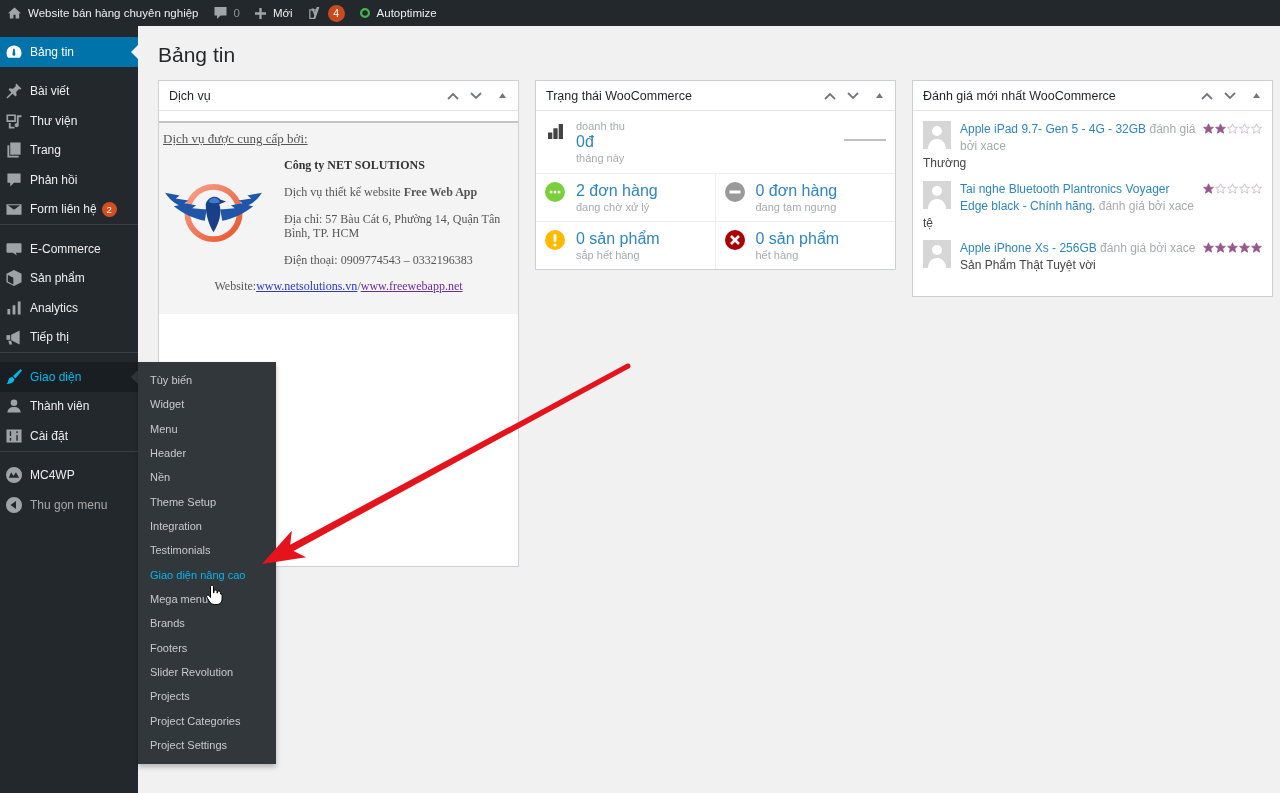 The width and height of the screenshot is (1280, 793). Describe the element at coordinates (69, 150) in the screenshot. I see `sidebar-item: Trang` at that location.